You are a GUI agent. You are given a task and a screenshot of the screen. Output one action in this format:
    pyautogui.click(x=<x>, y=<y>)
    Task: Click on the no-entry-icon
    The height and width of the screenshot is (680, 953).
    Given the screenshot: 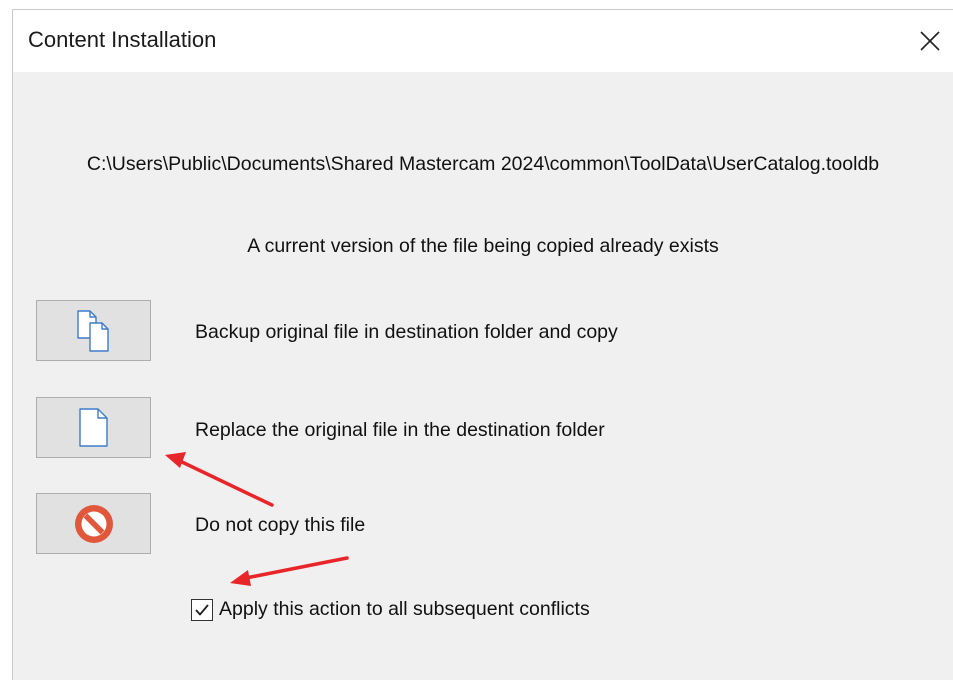 What is the action you would take?
    pyautogui.click(x=93, y=523)
    